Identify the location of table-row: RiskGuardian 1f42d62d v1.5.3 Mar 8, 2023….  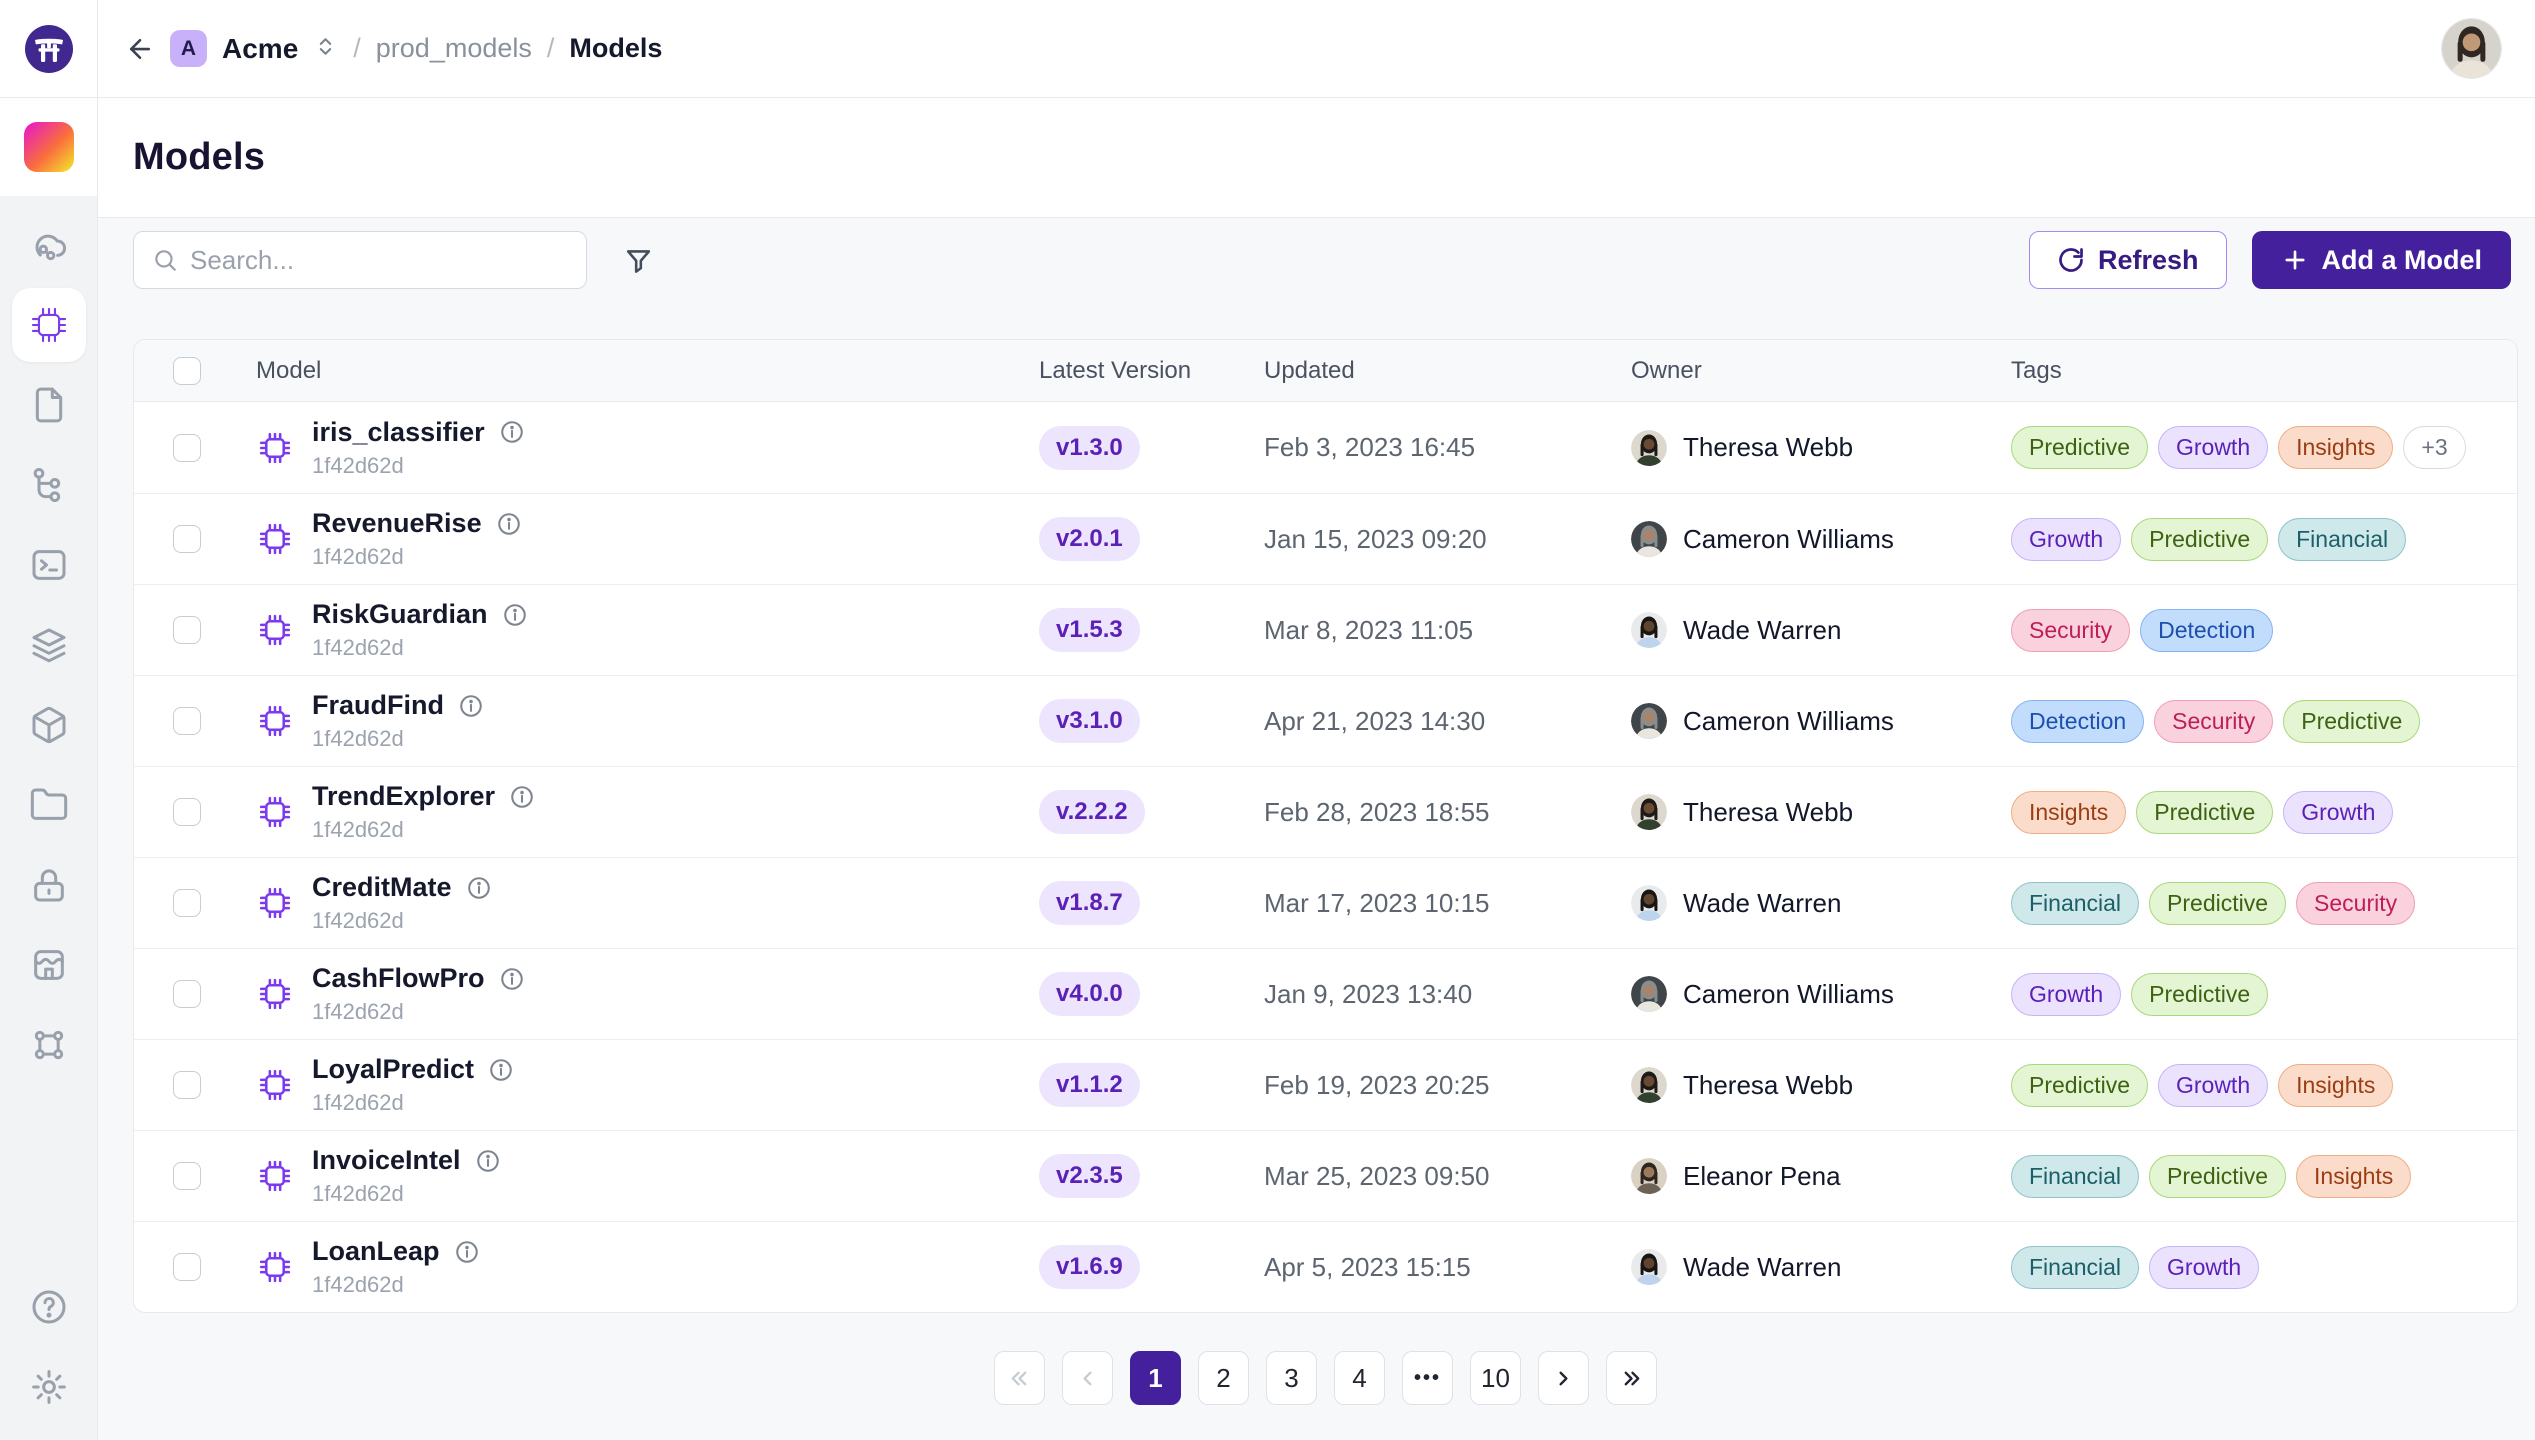
(1325, 629).